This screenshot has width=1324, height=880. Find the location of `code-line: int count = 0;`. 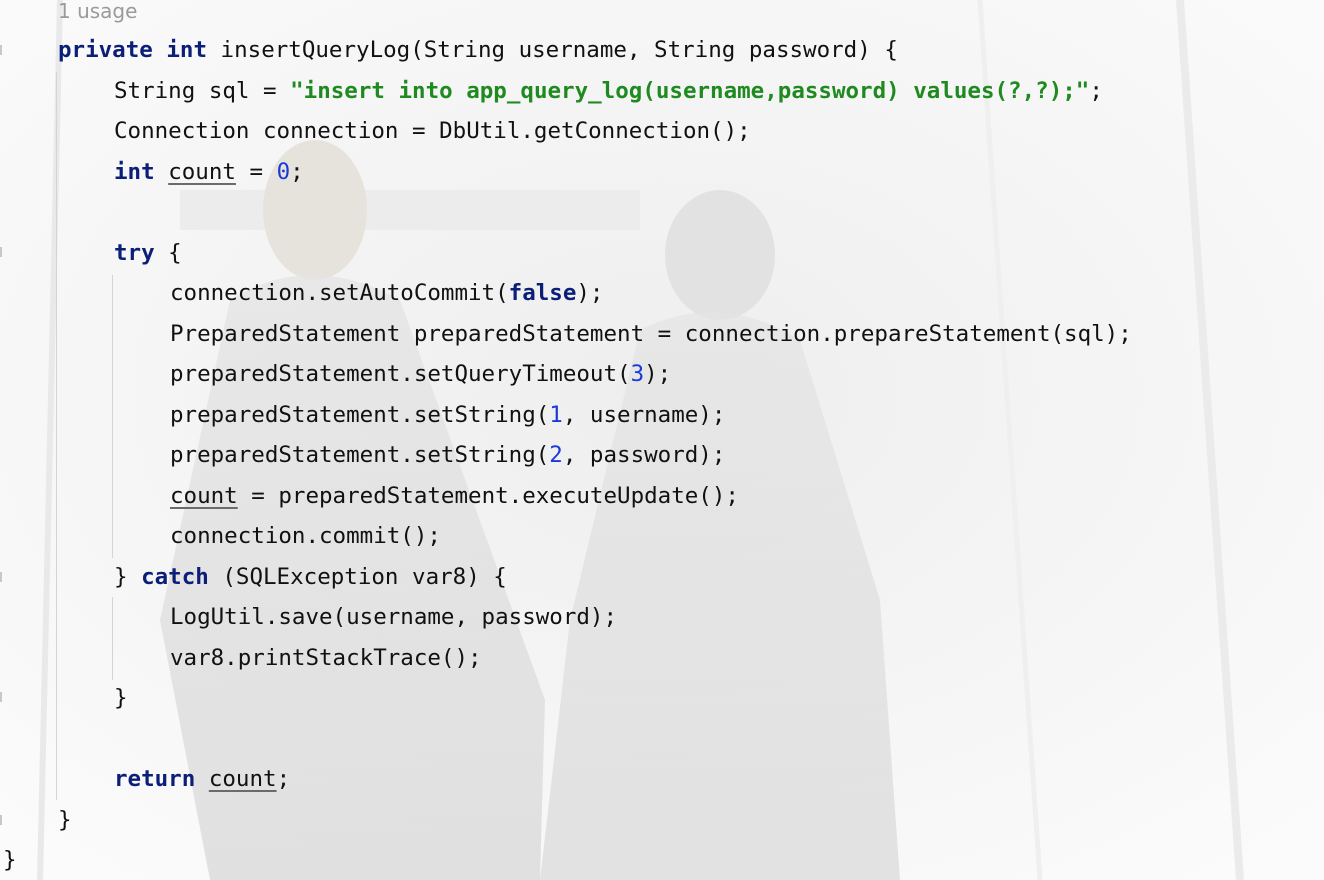

code-line: int count = 0; is located at coordinates (209, 172).